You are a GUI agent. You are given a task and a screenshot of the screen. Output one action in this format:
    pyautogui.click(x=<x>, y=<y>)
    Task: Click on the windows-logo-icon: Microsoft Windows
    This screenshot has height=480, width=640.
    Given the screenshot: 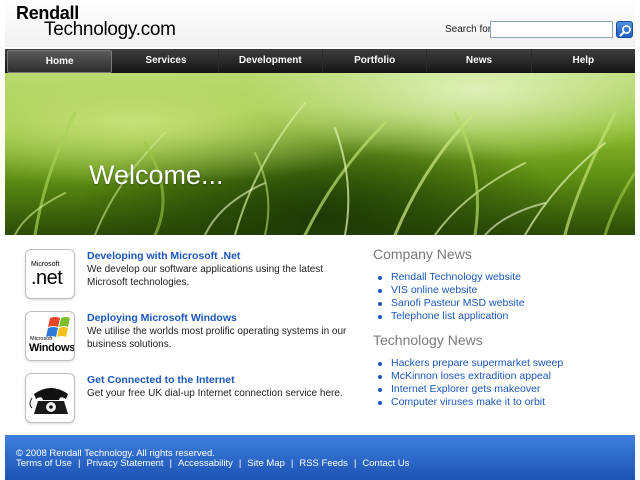 What is the action you would take?
    pyautogui.click(x=50, y=336)
    